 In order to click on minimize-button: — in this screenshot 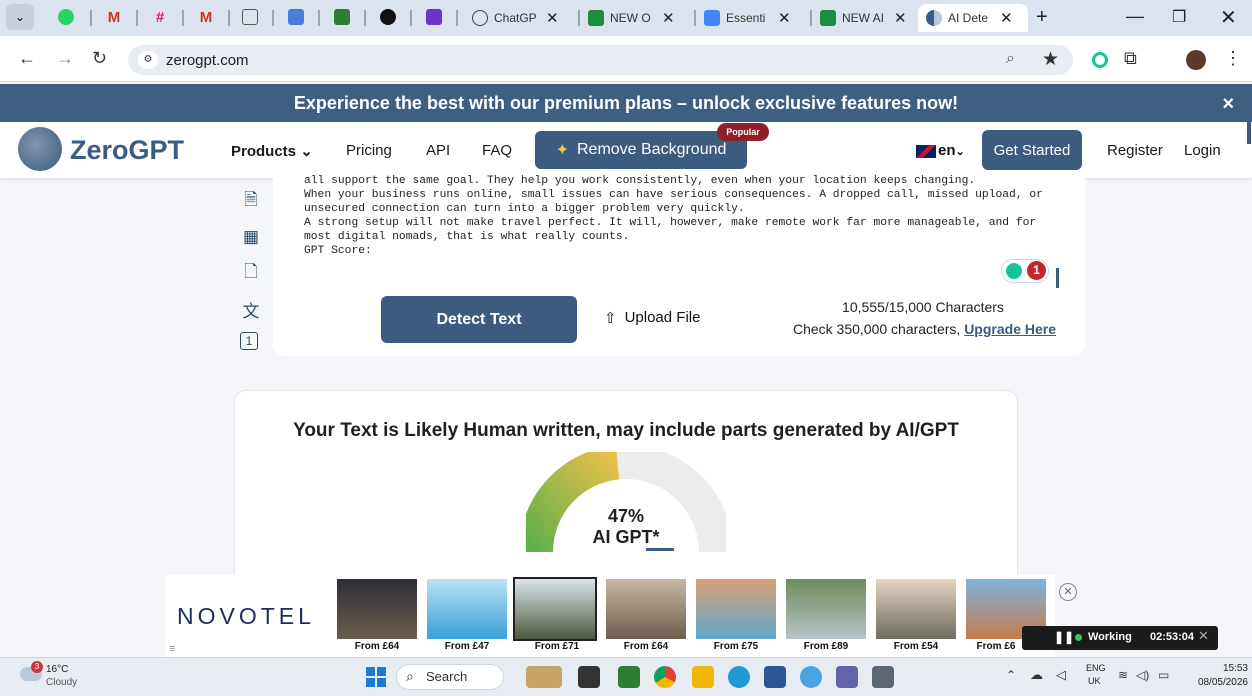, I will do `click(1135, 16)`.